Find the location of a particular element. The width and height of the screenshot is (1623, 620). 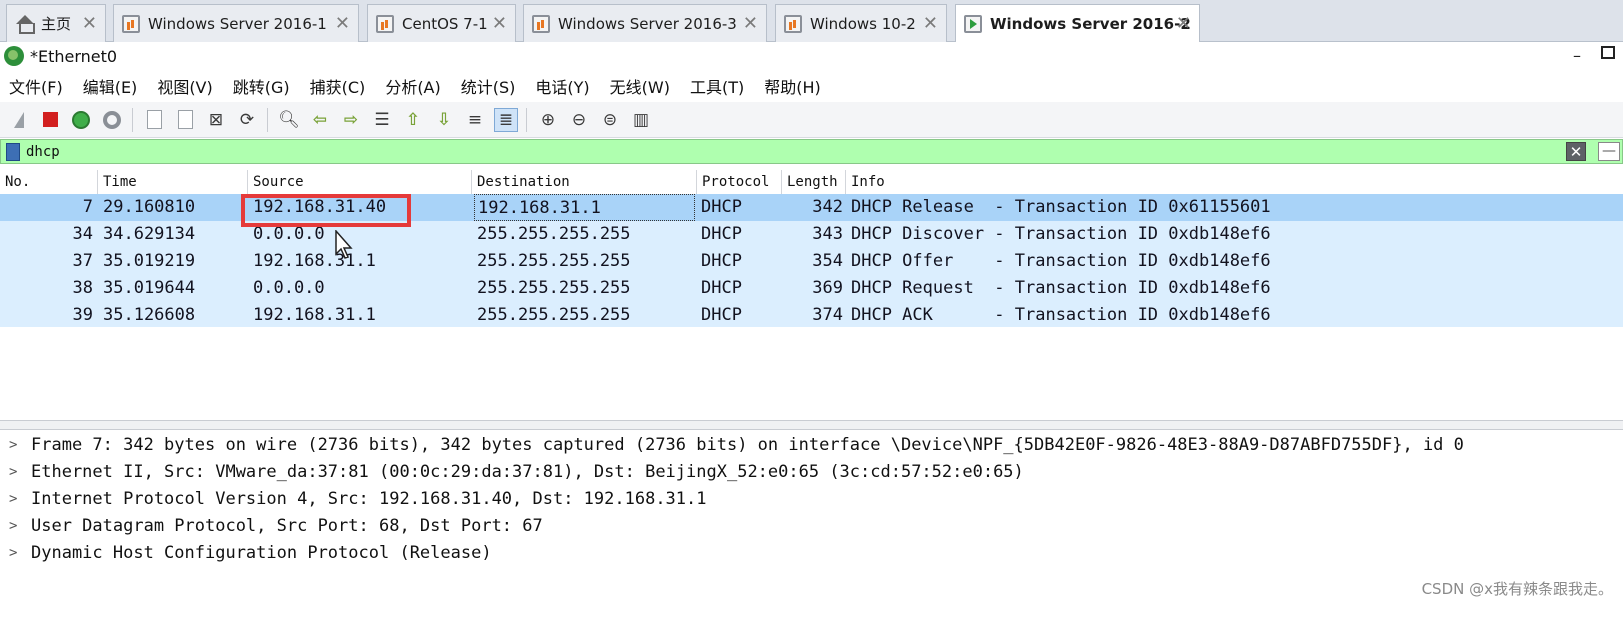

cell-source: 192.168.31.1 is located at coordinates (314, 261).